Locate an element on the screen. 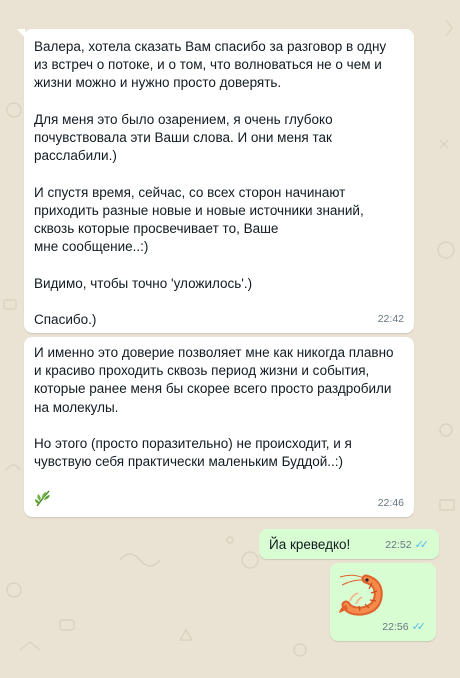 The image size is (460, 678). shrimp-emoji-icon is located at coordinates (361, 595).